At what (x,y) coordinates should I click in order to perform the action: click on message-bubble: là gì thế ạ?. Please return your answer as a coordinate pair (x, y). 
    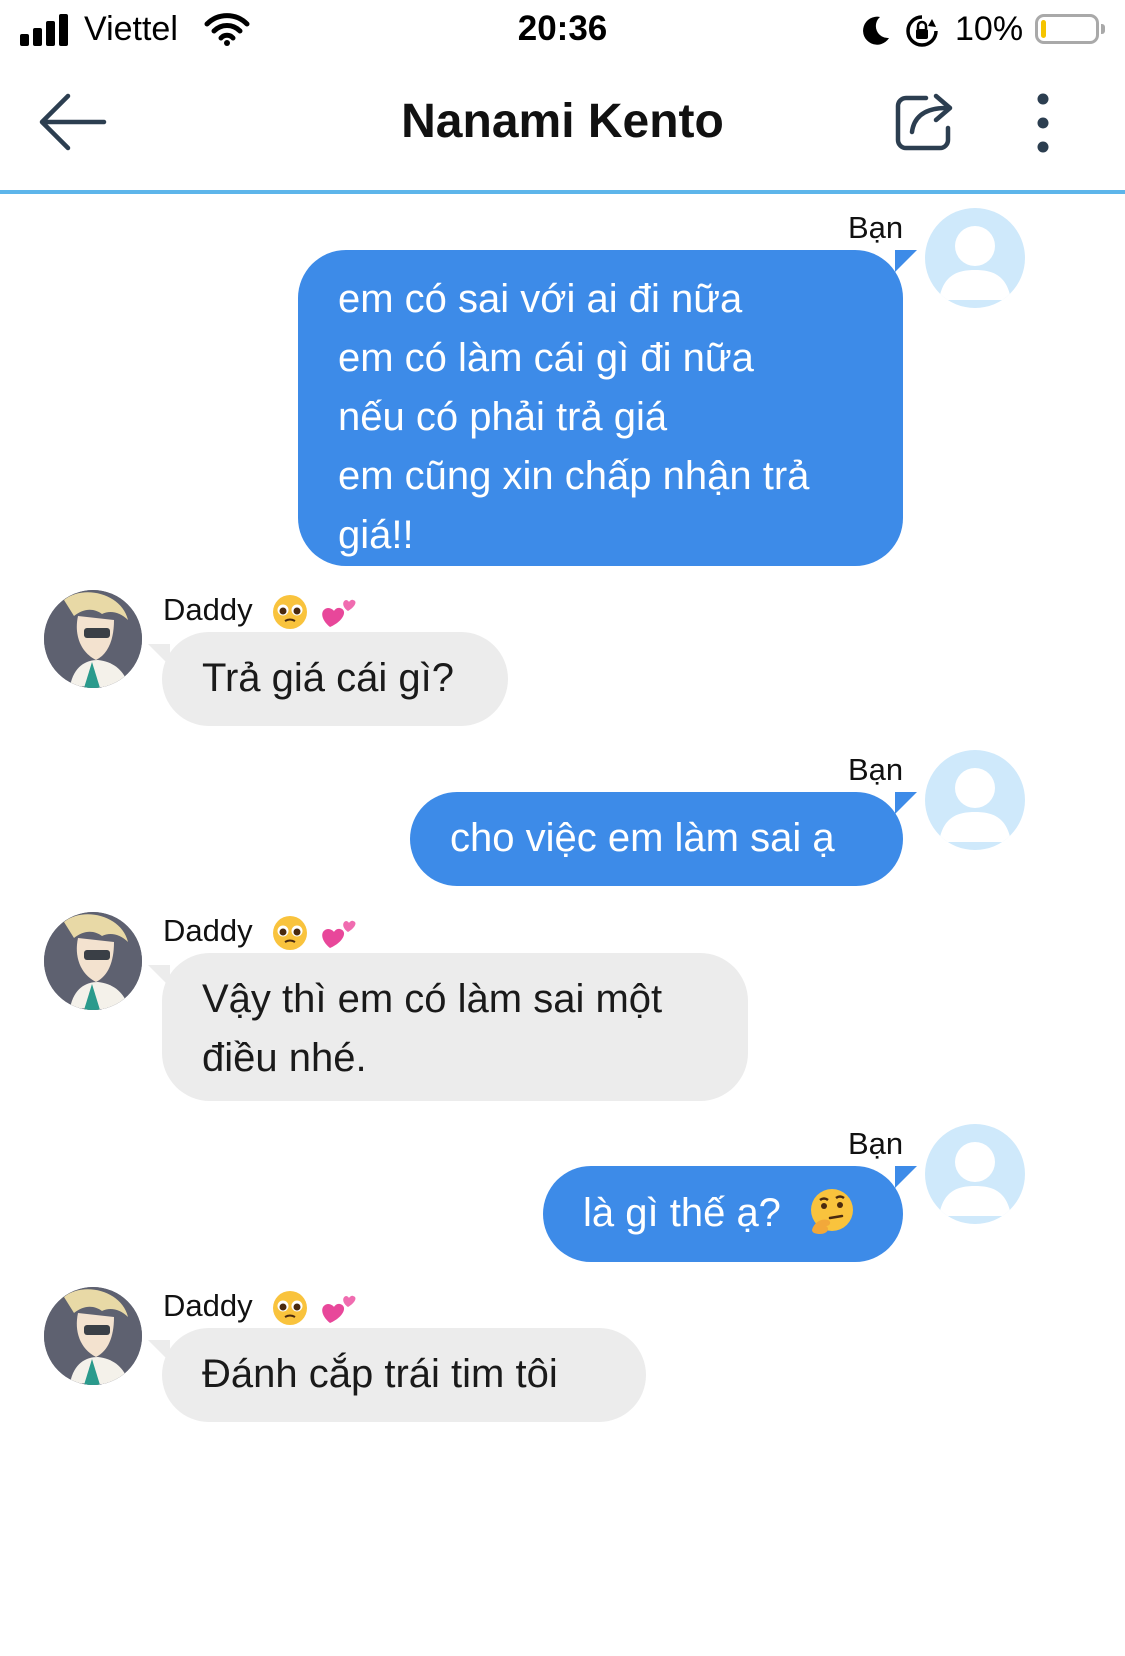
    Looking at the image, I should click on (723, 1214).